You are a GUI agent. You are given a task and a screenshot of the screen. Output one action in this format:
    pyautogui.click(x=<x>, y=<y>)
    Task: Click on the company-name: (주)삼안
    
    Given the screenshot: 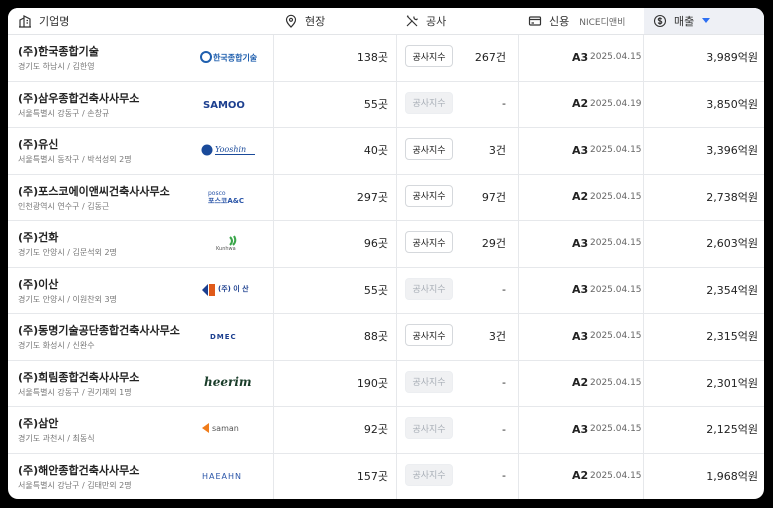 What is the action you would take?
    pyautogui.click(x=38, y=423)
    